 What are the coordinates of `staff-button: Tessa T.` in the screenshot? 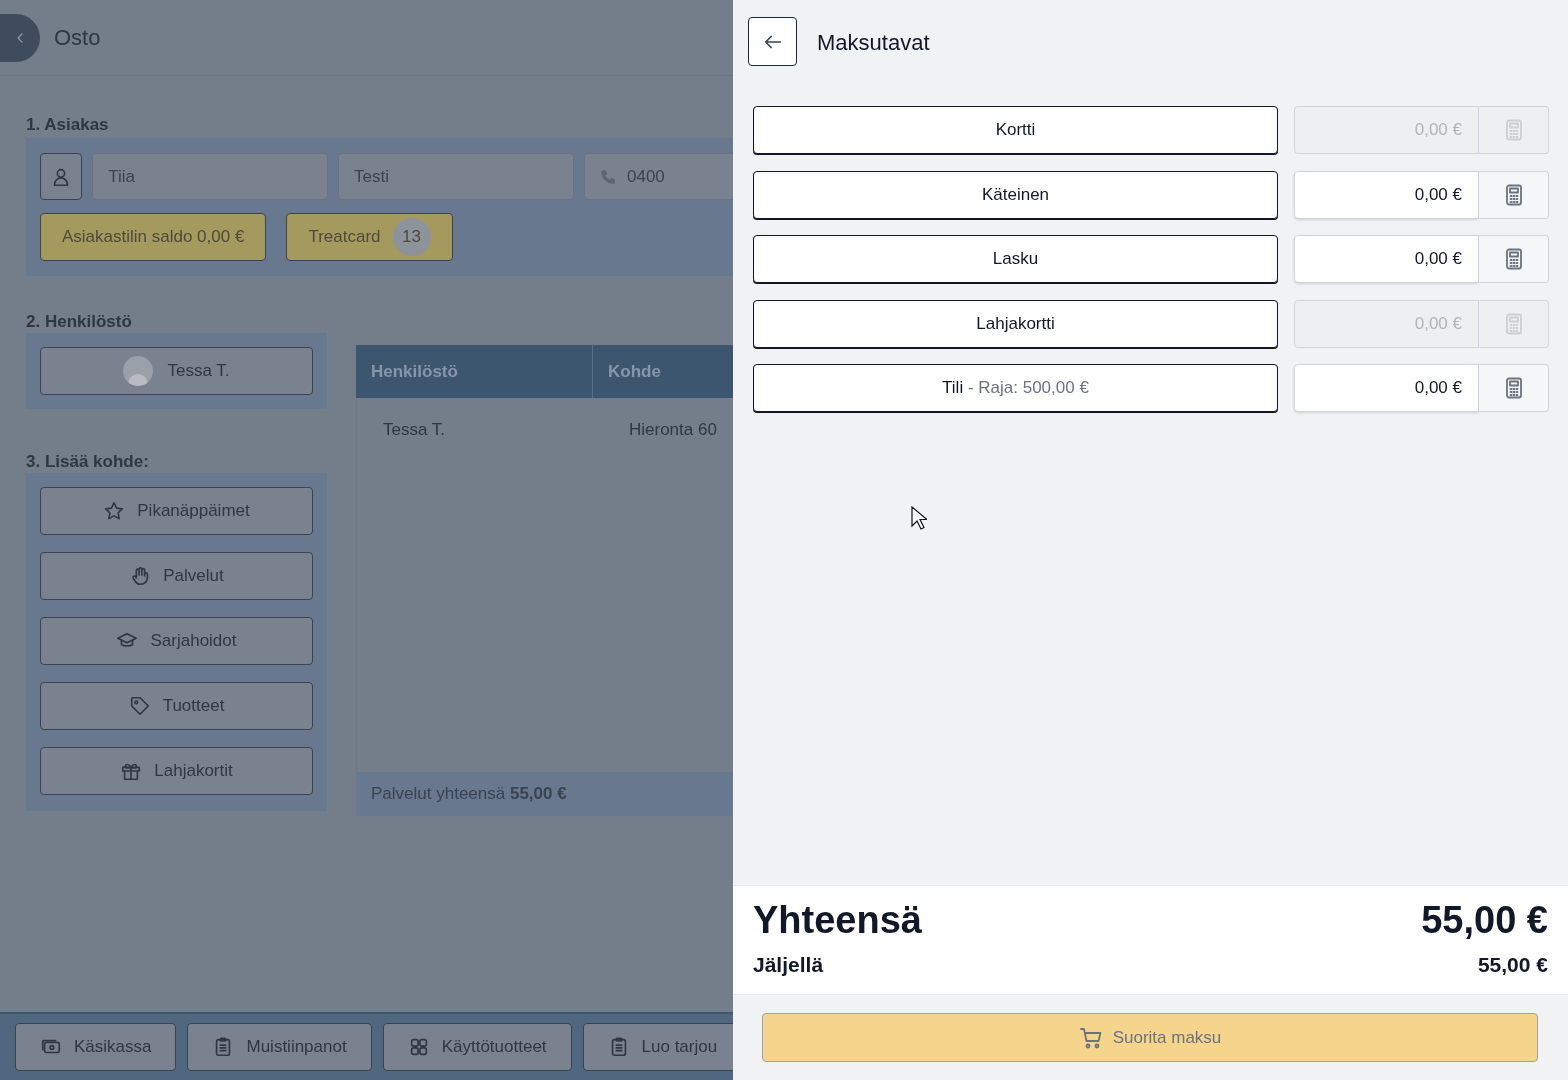 It's located at (176, 371).